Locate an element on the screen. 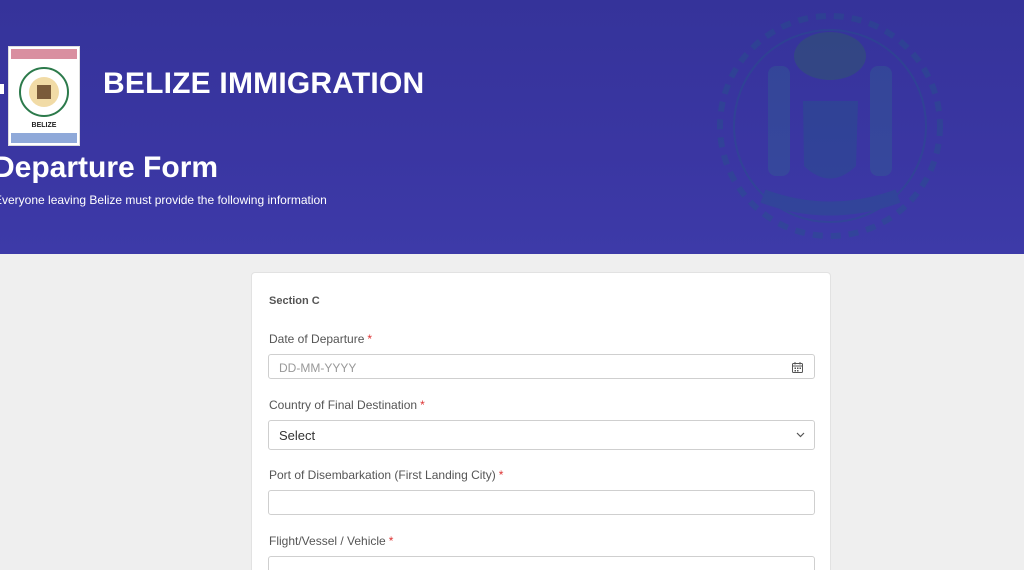 The height and width of the screenshot is (570, 1024). banner-edge-mark is located at coordinates (2, 89).